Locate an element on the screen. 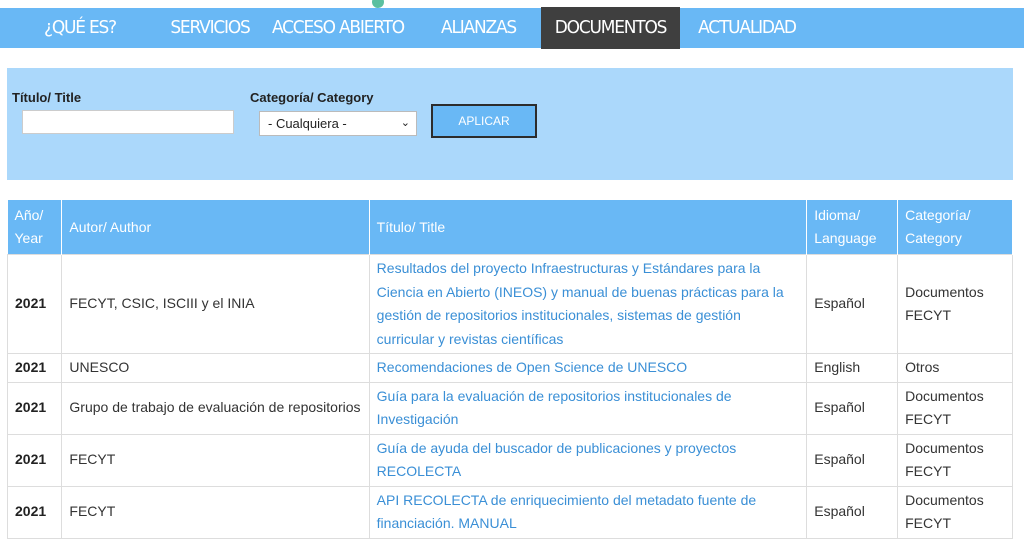 Image resolution: width=1024 pixels, height=549 pixels. nav-item-qu-es: ¿QUÉ ES? is located at coordinates (80, 28).